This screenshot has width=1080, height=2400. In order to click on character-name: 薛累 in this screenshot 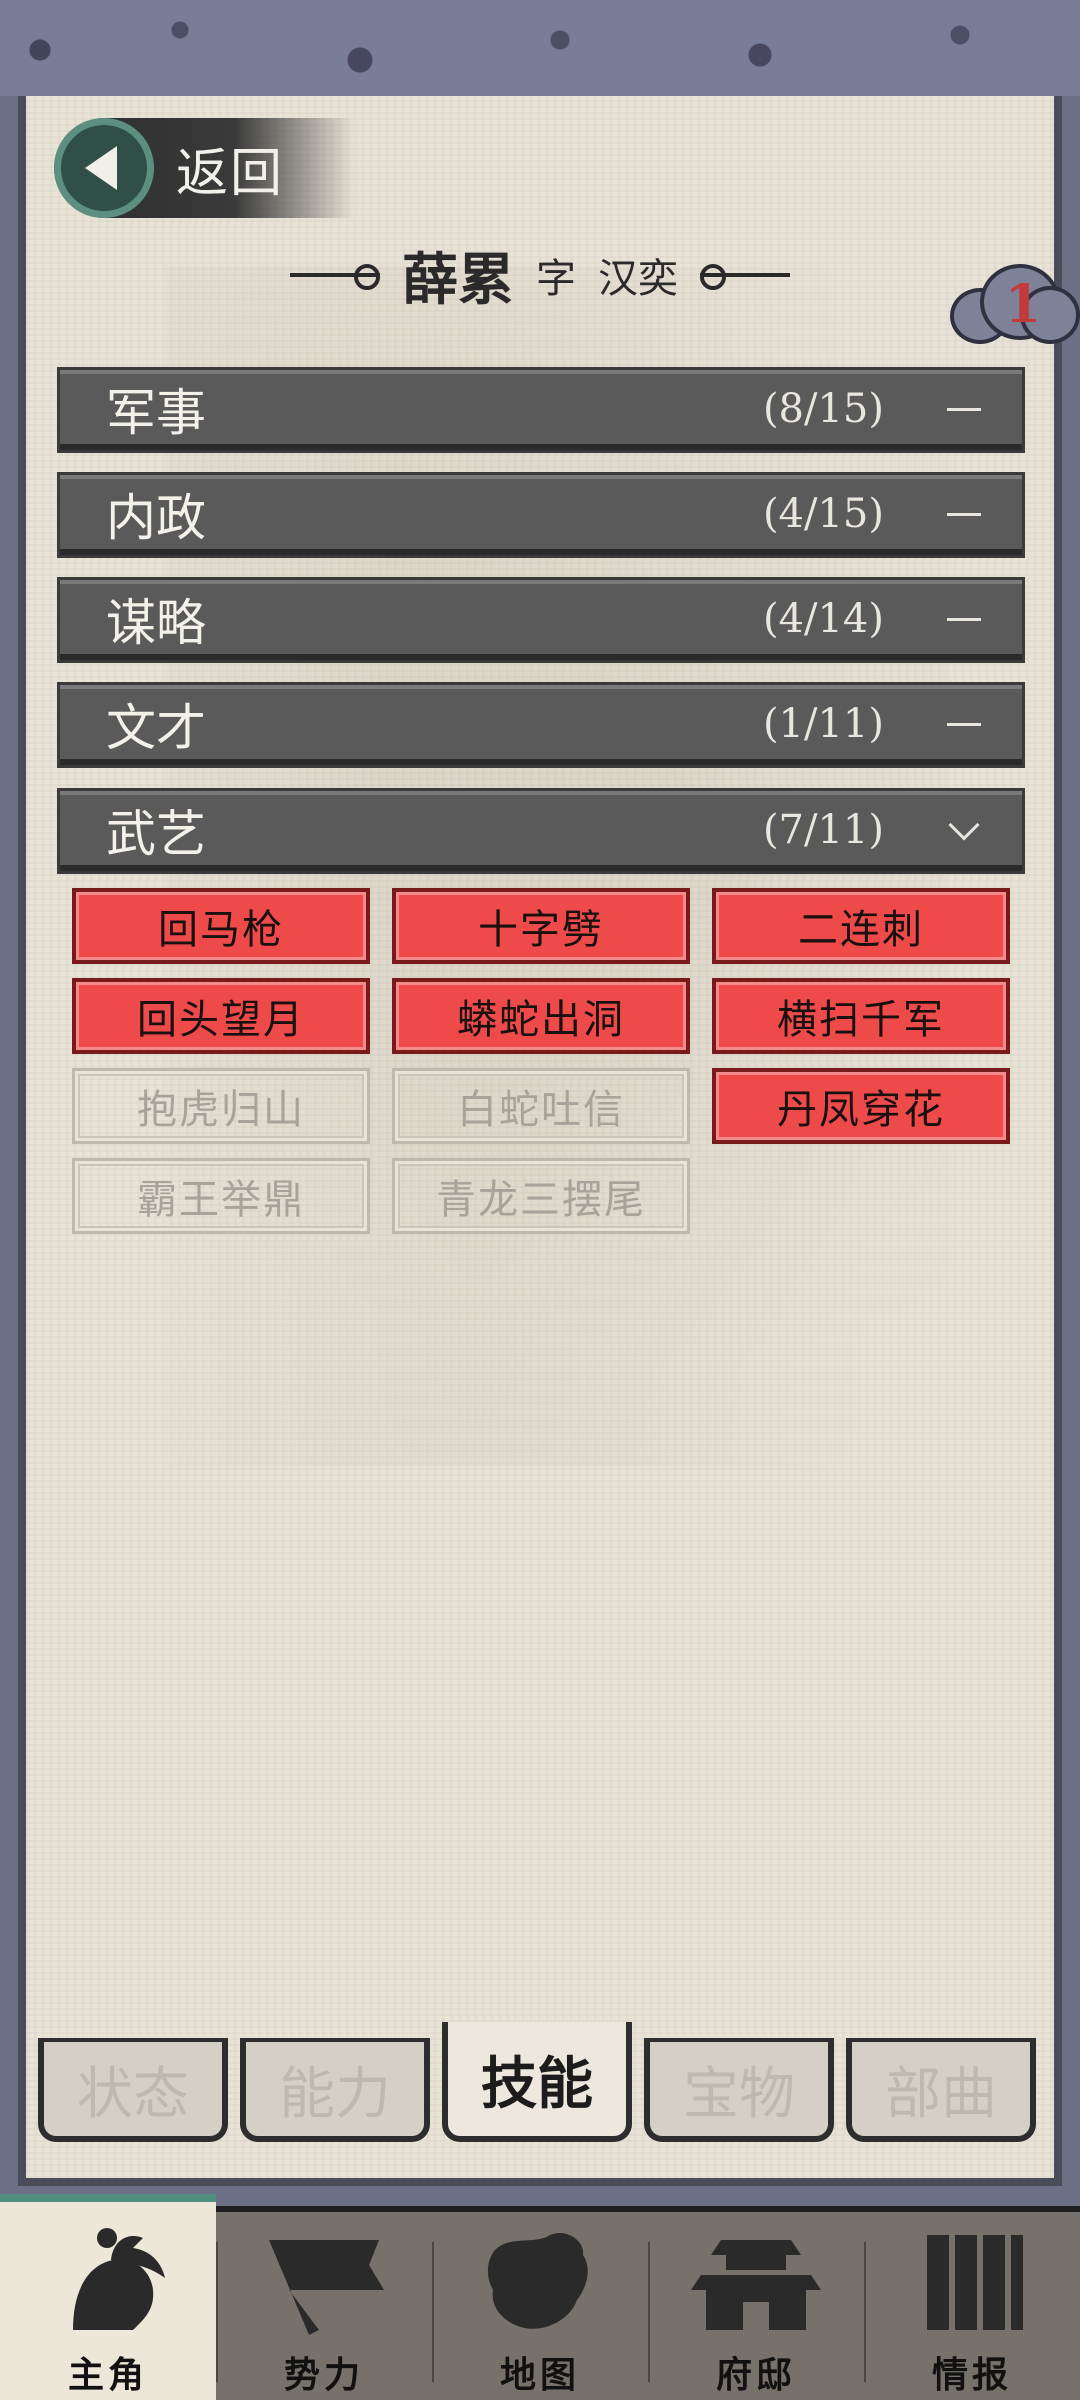, I will do `click(458, 279)`.